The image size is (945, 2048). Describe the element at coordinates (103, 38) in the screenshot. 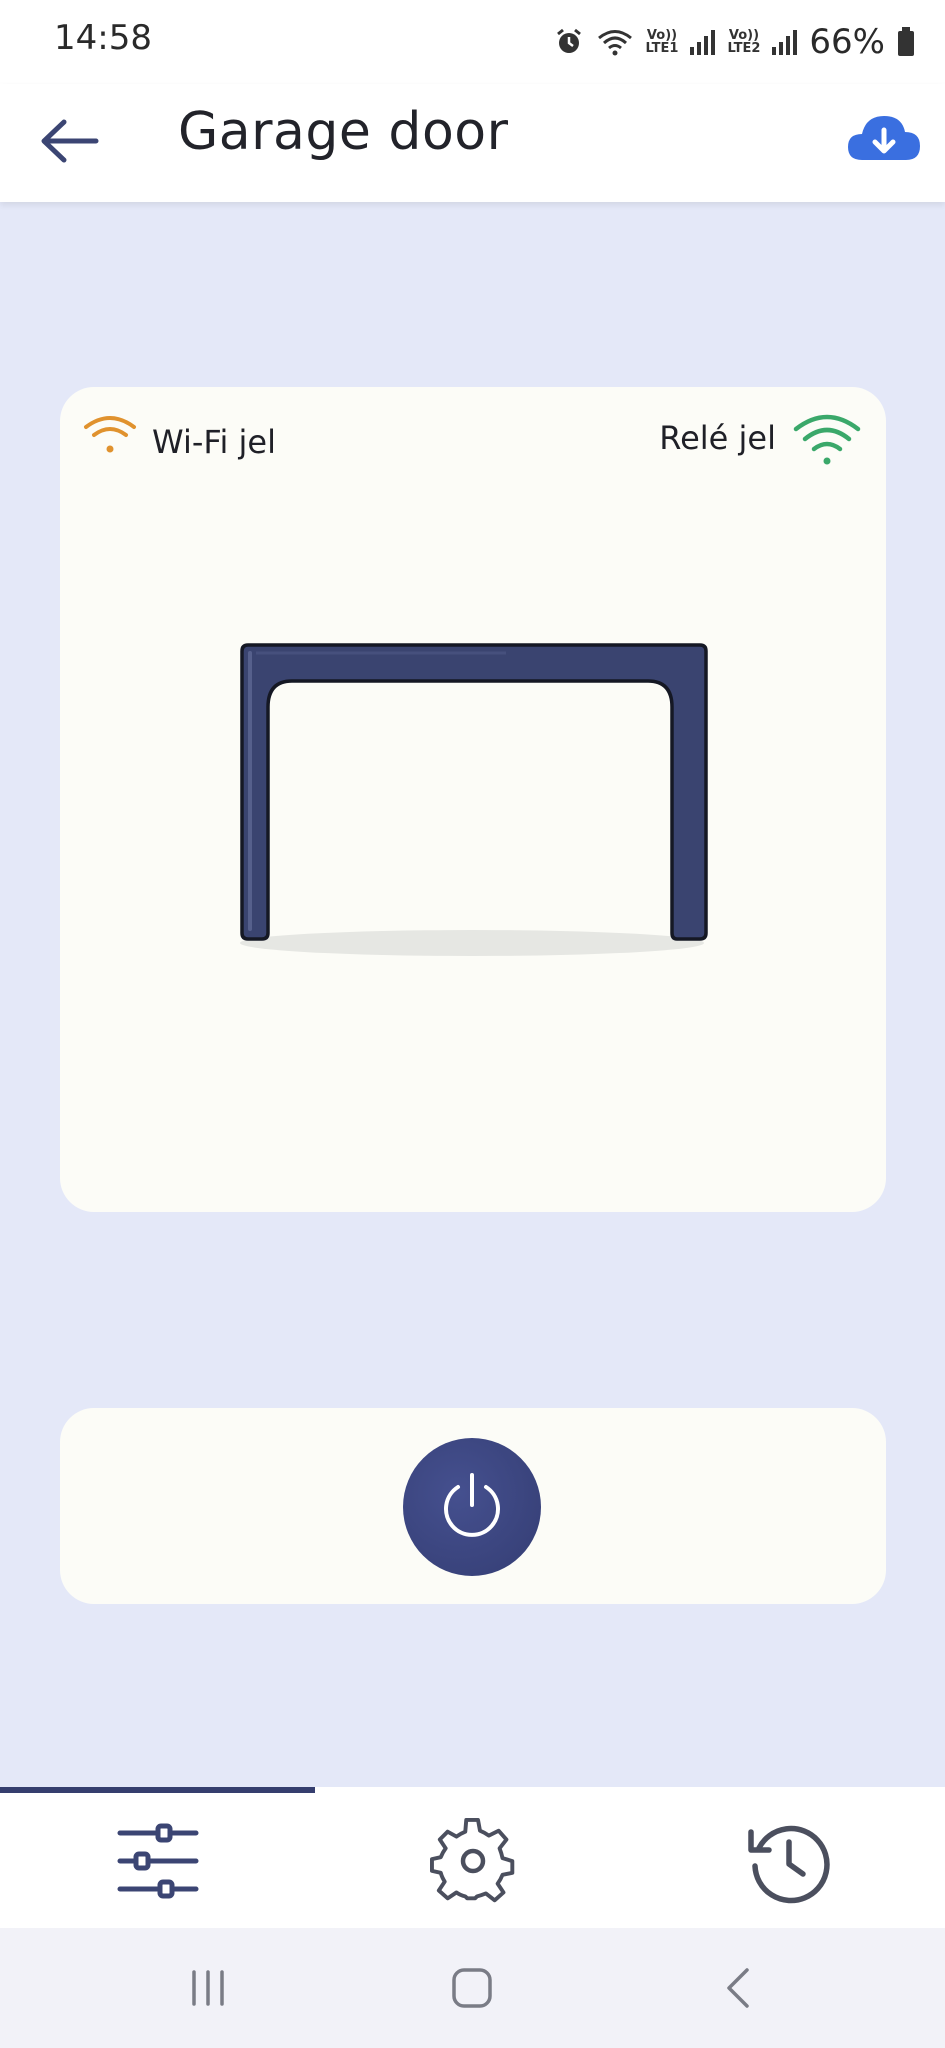

I see `status-time: 14:58` at that location.